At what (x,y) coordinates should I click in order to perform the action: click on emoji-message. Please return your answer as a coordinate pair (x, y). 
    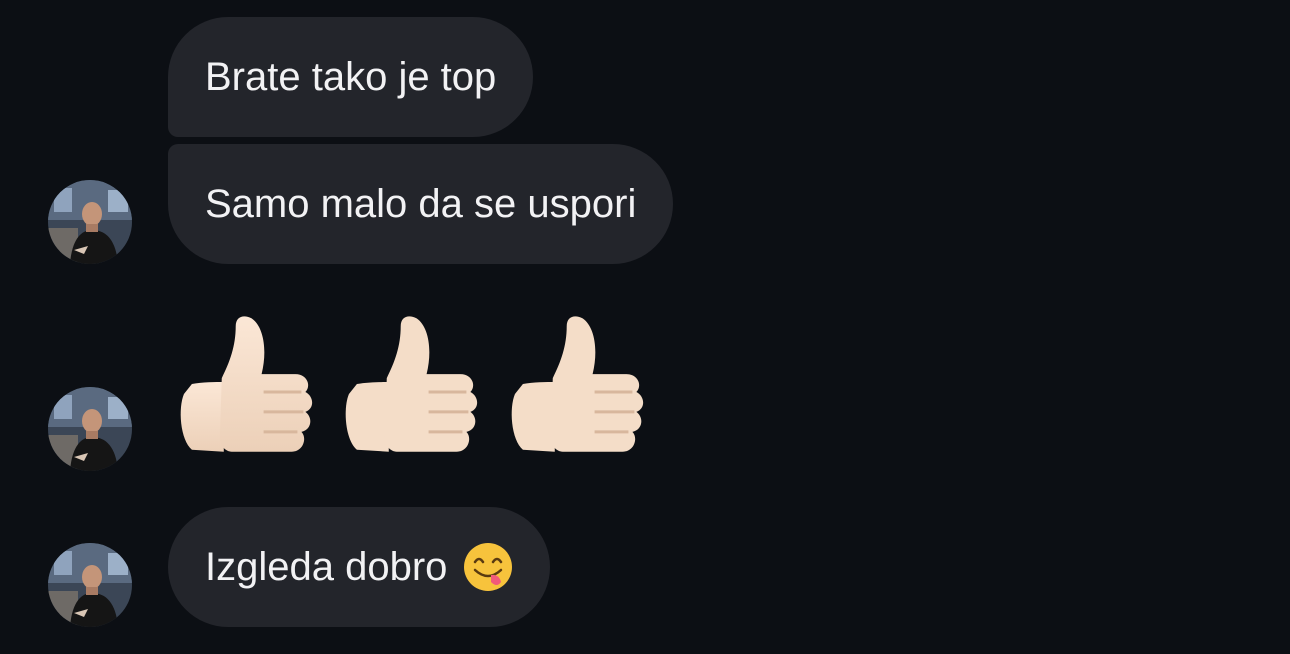
    Looking at the image, I should click on (412, 394).